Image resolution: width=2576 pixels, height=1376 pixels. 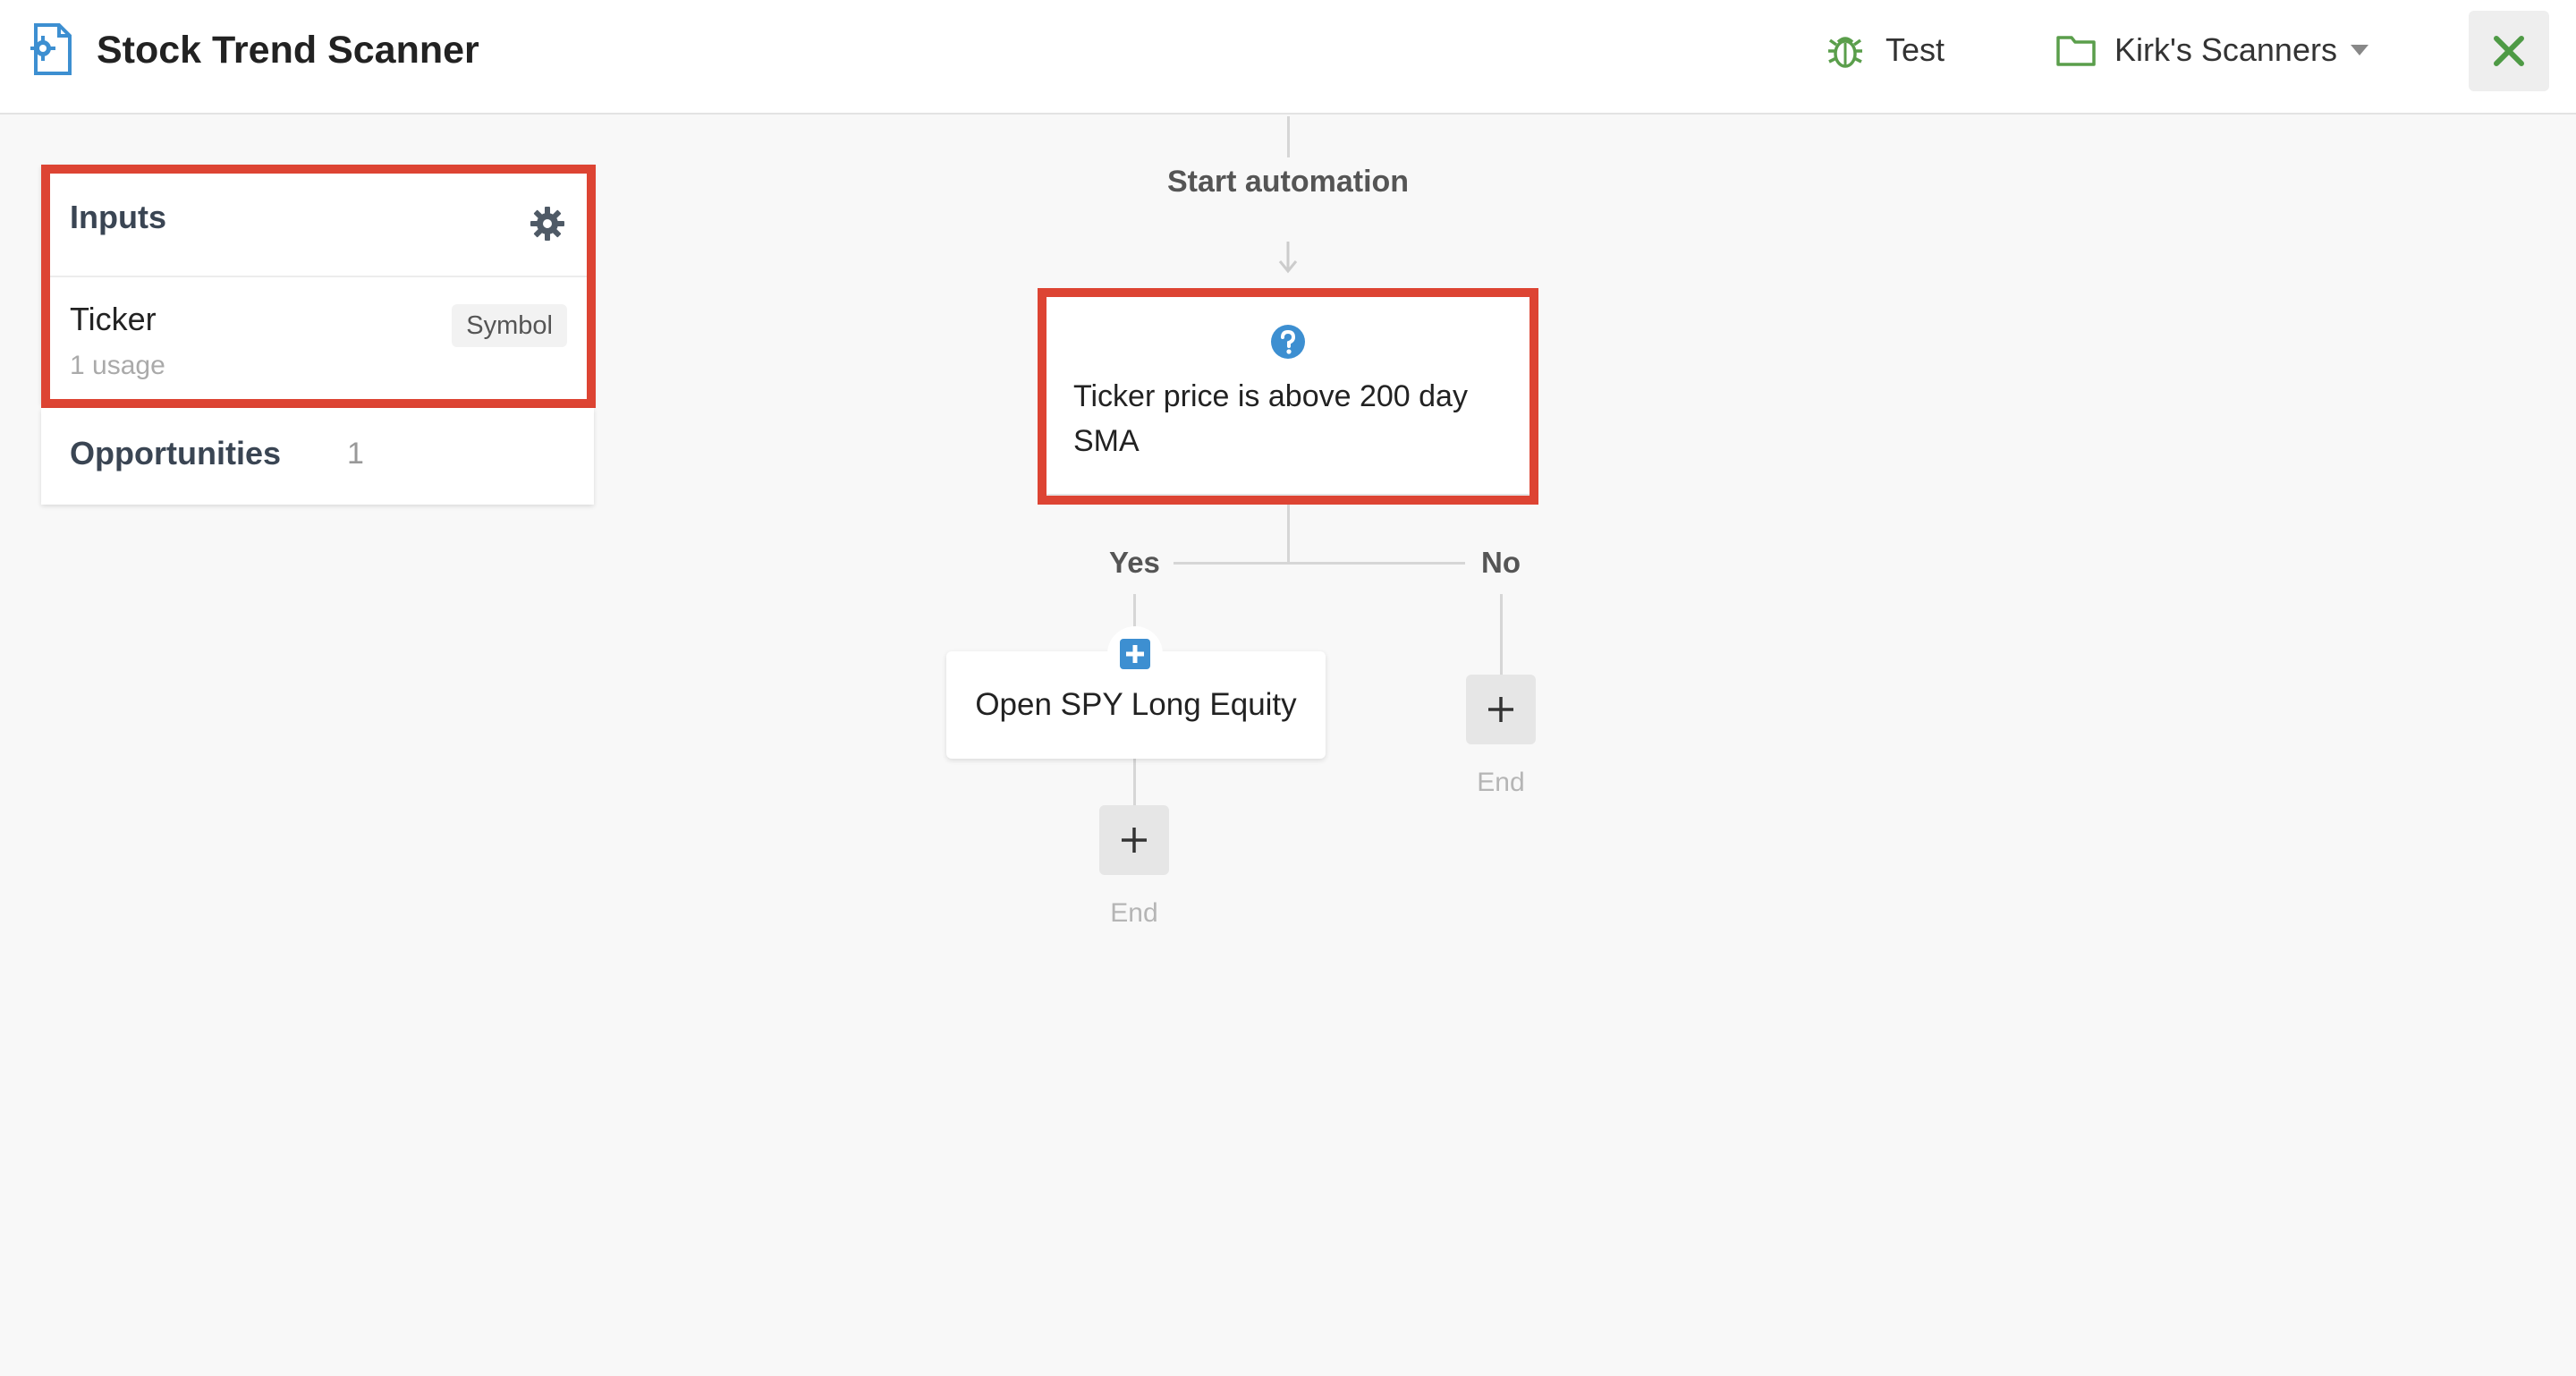 What do you see at coordinates (317, 341) in the screenshot?
I see `input-item-ticker: Ticker Symbol 1 usage` at bounding box center [317, 341].